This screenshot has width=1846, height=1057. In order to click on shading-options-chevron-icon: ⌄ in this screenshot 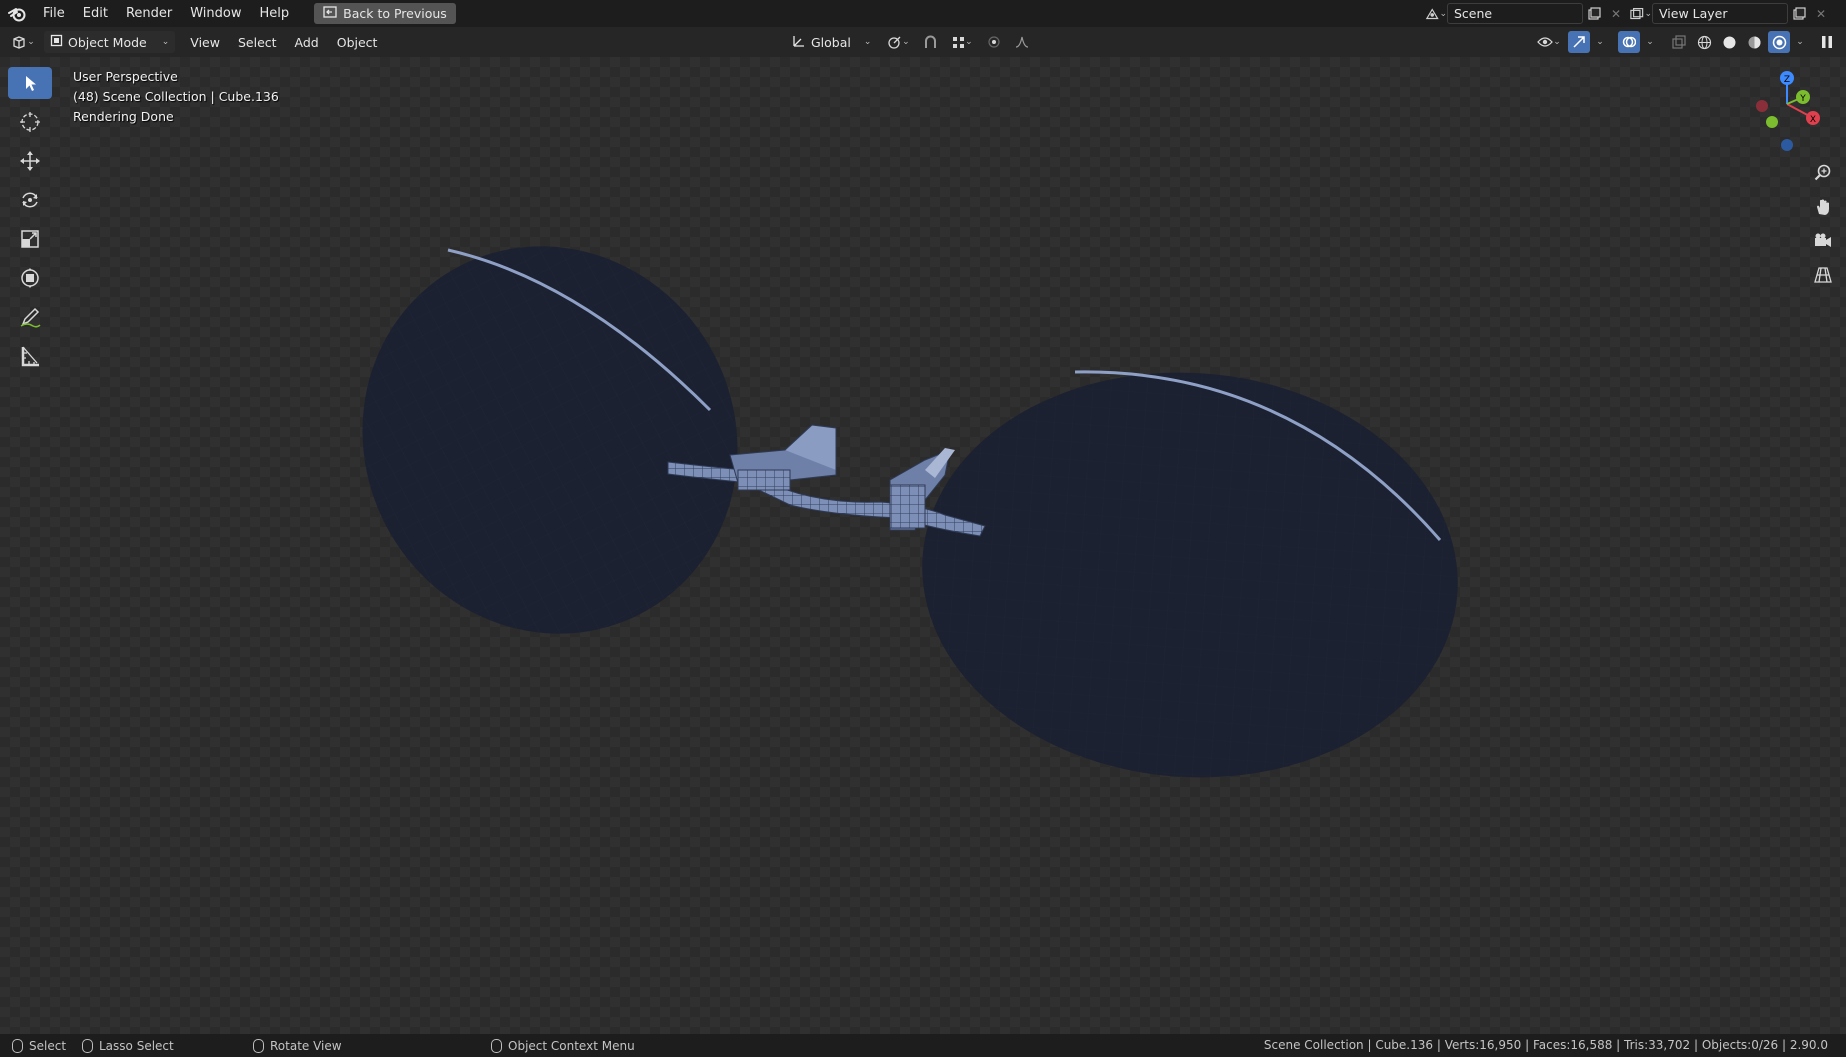, I will do `click(1800, 42)`.